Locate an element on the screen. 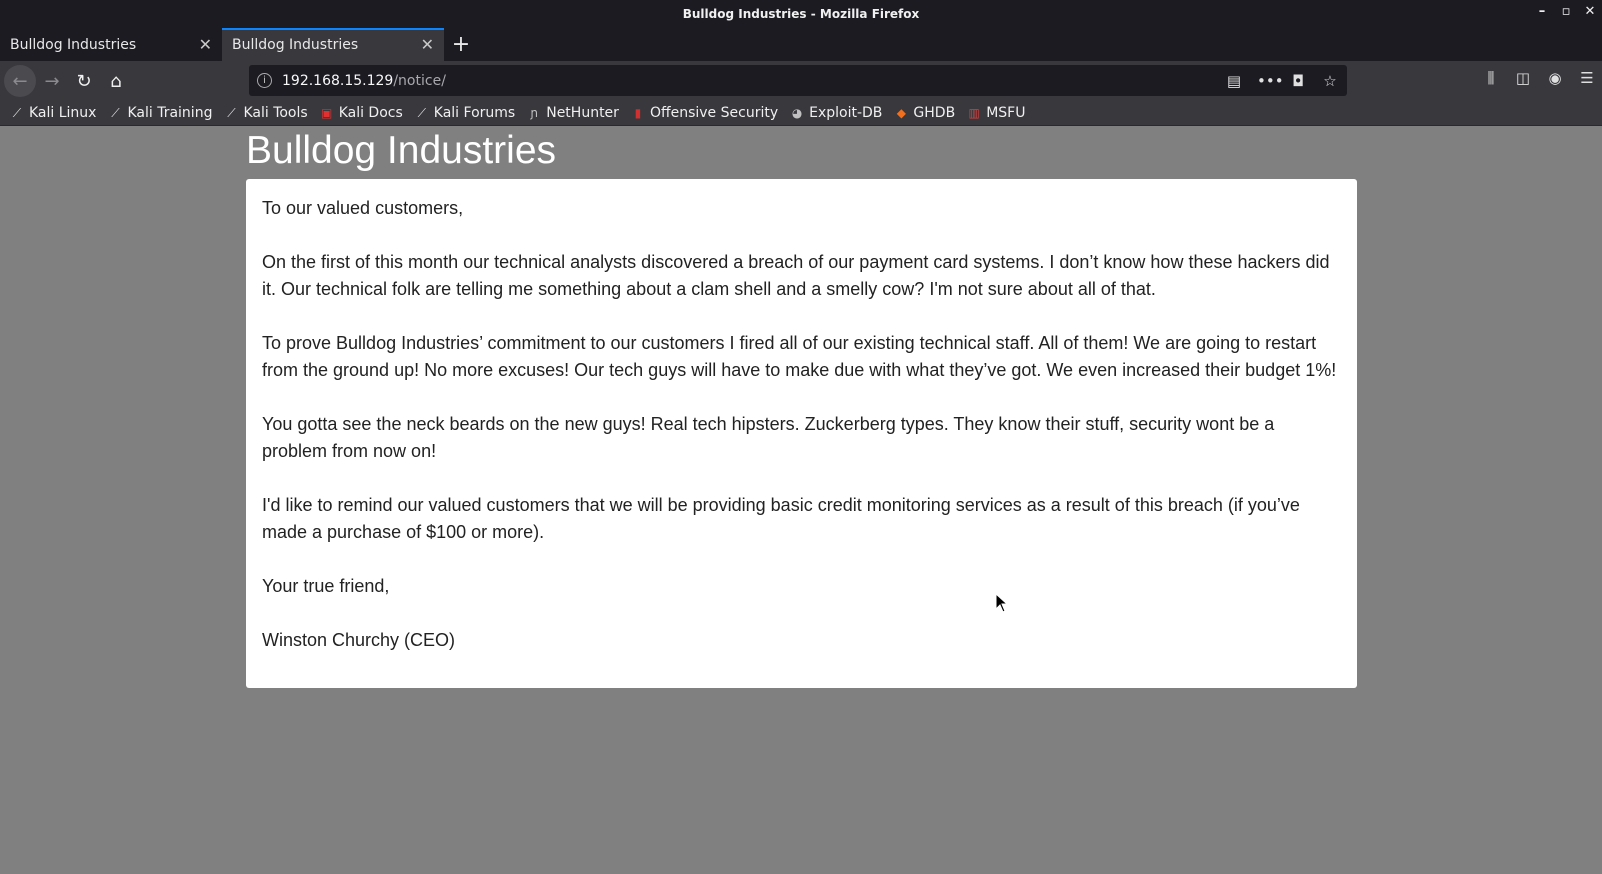 The width and height of the screenshot is (1602, 874). mouse-cursor-icon is located at coordinates (1002, 603).